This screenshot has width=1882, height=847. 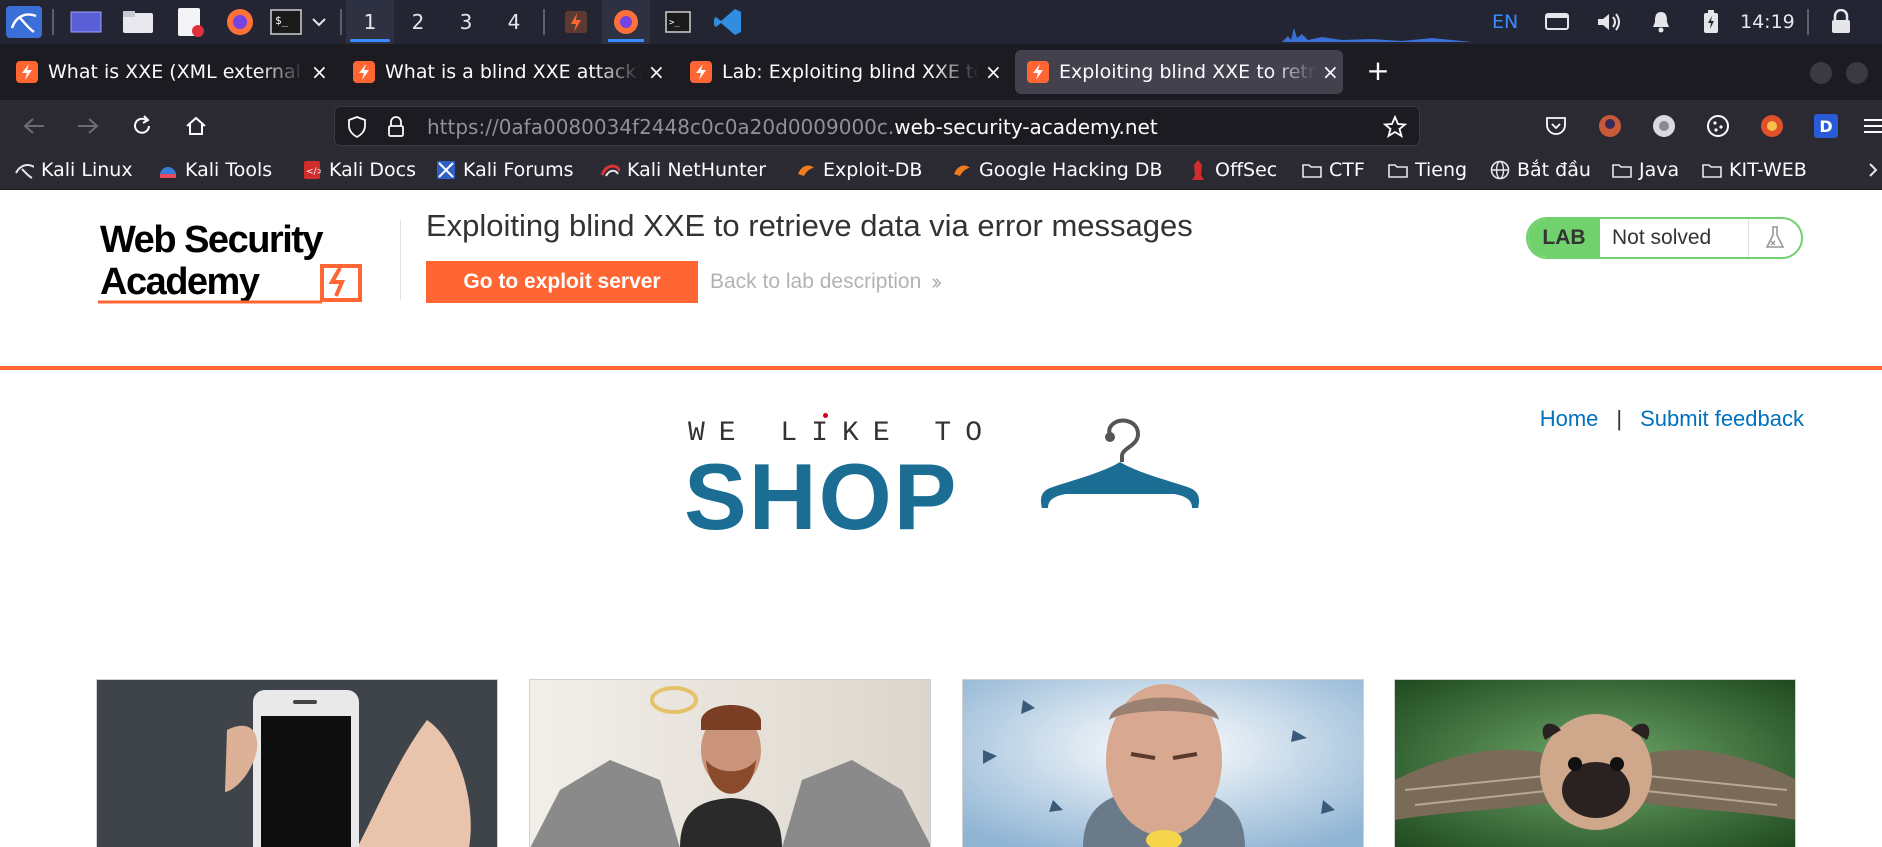 What do you see at coordinates (229, 170) in the screenshot?
I see `bookmark-label: Kali Tools` at bounding box center [229, 170].